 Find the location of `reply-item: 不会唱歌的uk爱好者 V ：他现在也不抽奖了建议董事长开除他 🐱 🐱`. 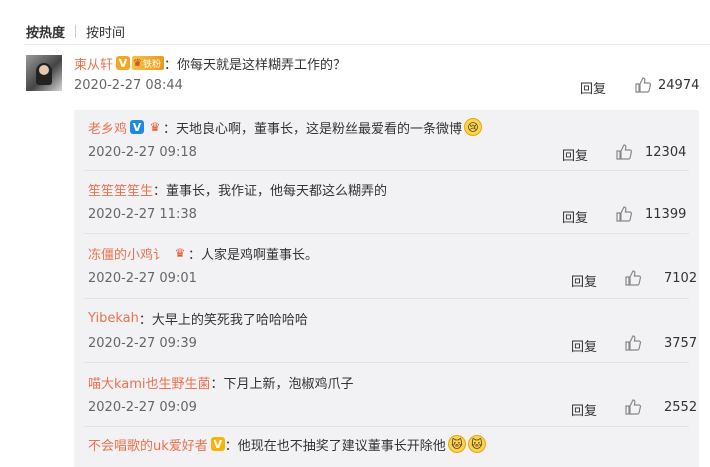

reply-item: 不会唱歌的uk爱好者 V ：他现在也不抽奖了建议董事长开除他 🐱 🐱 is located at coordinates (388, 444).